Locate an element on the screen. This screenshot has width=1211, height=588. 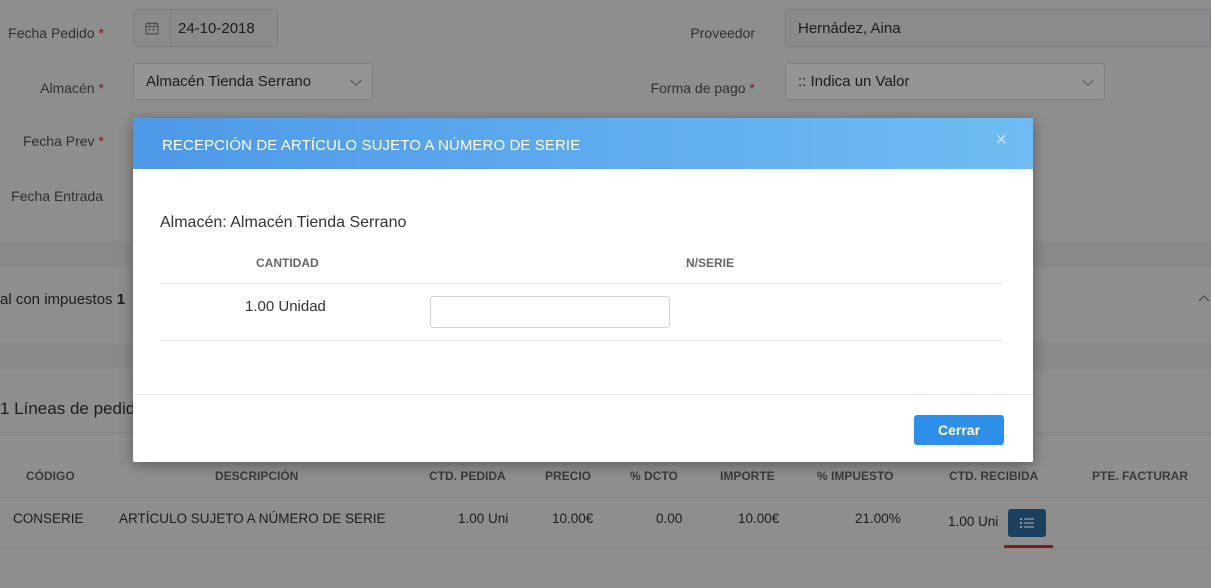
col-nserie: N/SERIE is located at coordinates (710, 263).